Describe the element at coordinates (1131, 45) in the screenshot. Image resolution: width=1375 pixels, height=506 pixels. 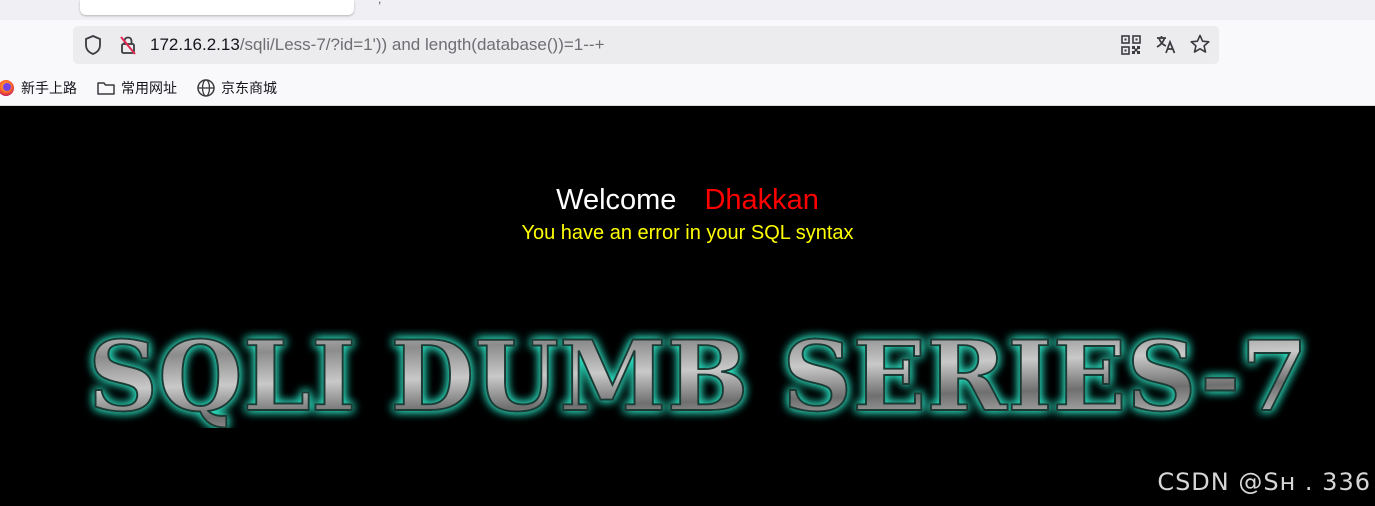
I see `qr-code-icon` at that location.